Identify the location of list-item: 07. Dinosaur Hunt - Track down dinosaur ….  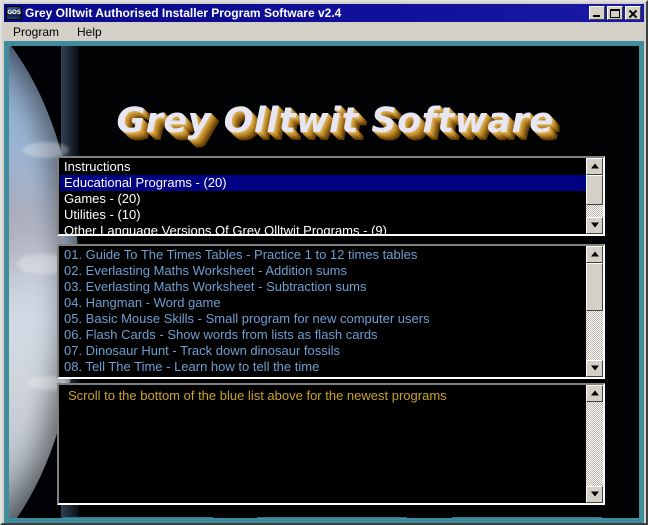
(323, 351).